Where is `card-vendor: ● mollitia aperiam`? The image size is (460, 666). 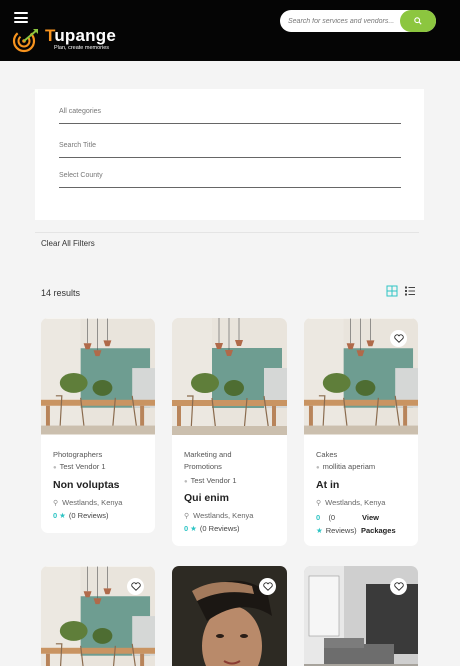 card-vendor: ● mollitia aperiam is located at coordinates (345, 466).